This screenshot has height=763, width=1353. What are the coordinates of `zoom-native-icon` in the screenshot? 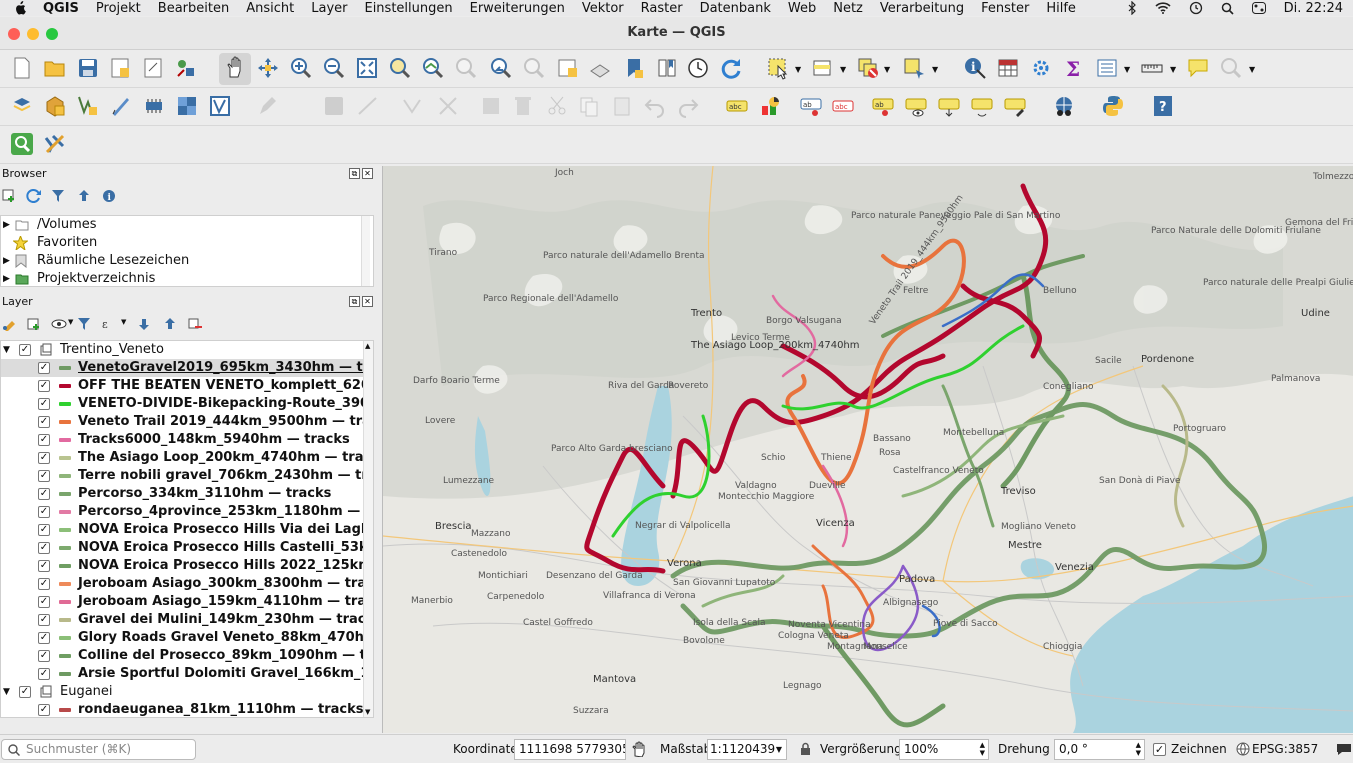 It's located at (466, 68).